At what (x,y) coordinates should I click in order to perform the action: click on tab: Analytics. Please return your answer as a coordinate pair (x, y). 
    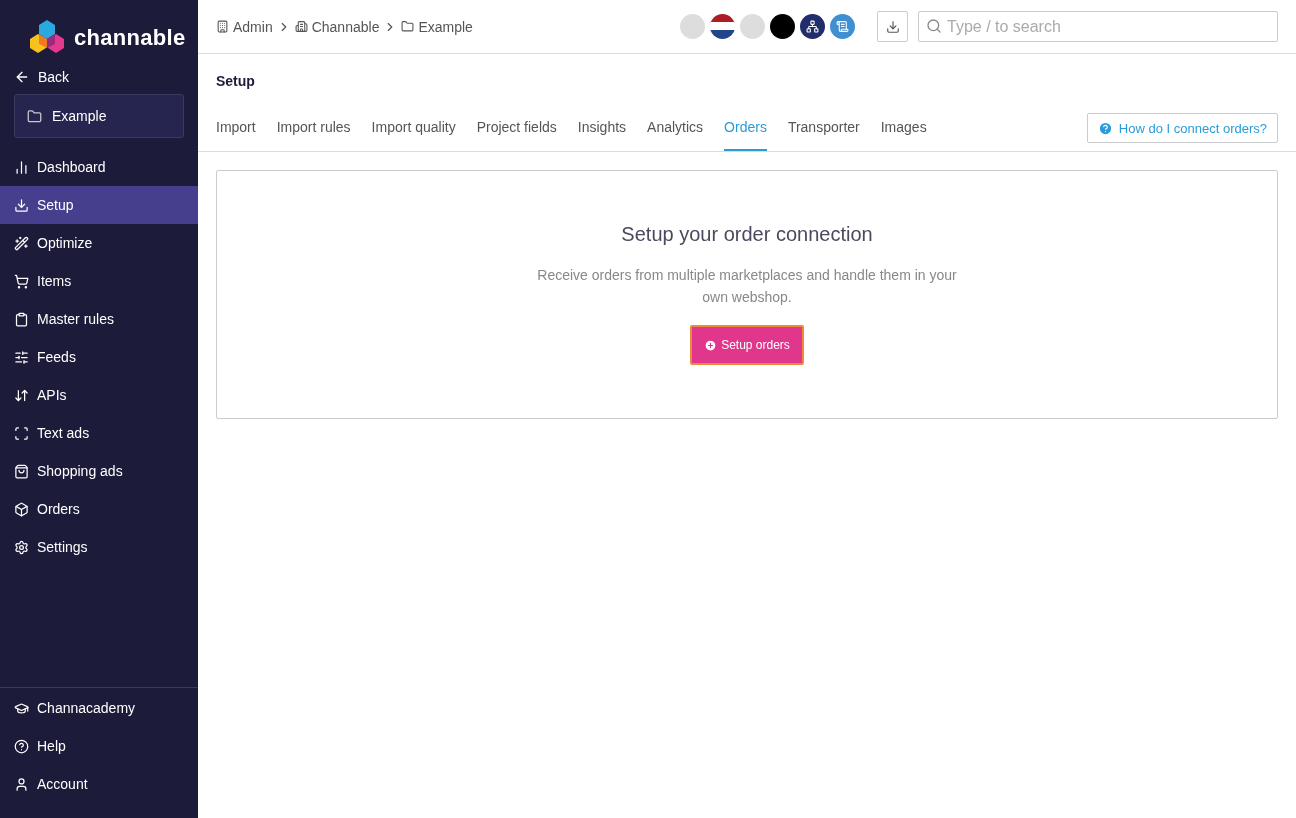
    Looking at the image, I should click on (675, 135).